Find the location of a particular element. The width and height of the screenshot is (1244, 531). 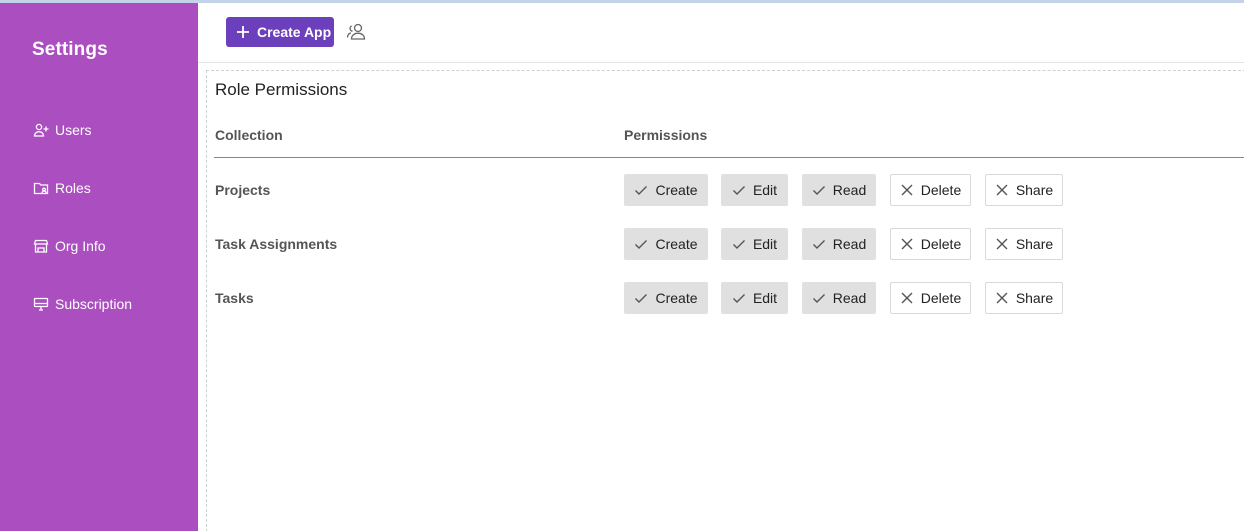

panel-title: Role Permissions is located at coordinates (281, 89).